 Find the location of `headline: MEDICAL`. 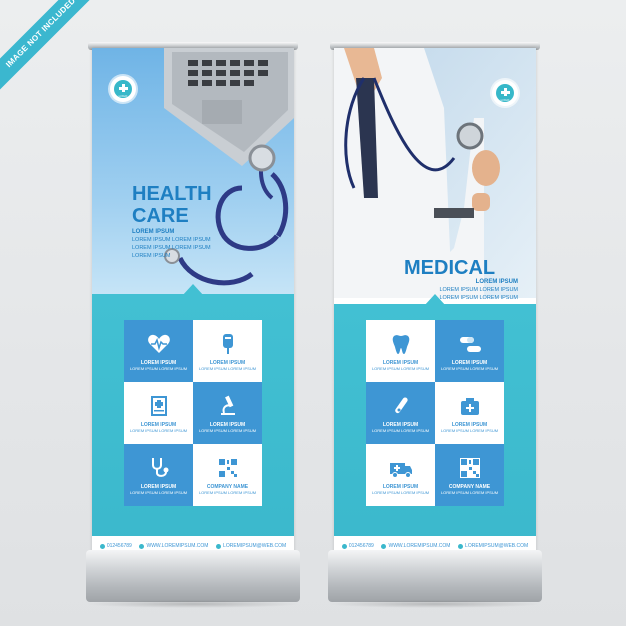

headline: MEDICAL is located at coordinates (450, 268).